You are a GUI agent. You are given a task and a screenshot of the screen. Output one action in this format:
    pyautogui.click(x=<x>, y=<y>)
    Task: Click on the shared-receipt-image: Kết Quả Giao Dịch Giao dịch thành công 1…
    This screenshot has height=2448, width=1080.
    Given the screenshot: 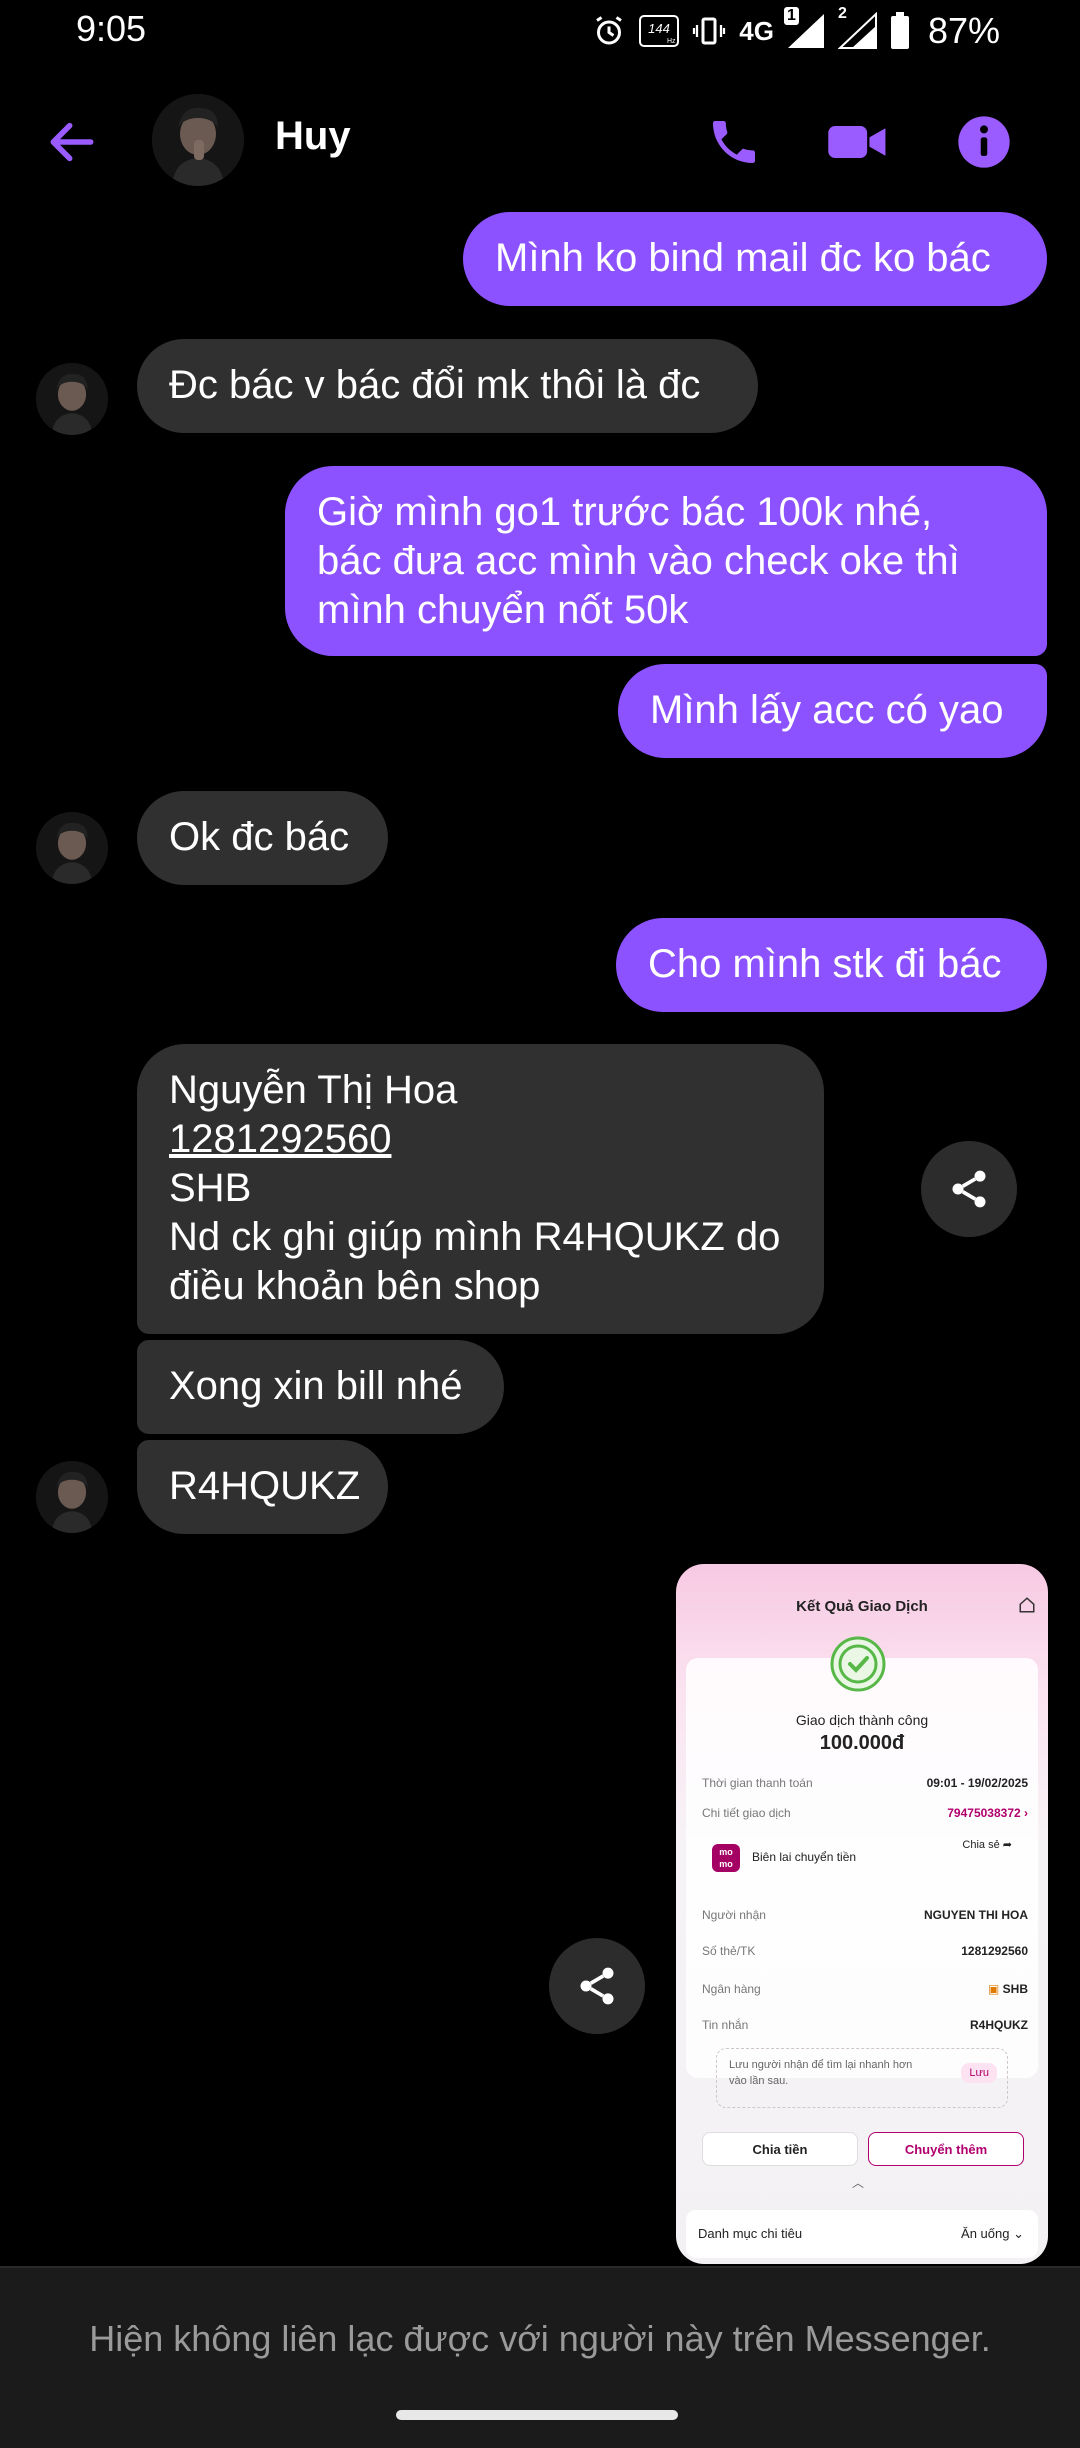 What is the action you would take?
    pyautogui.click(x=862, y=1914)
    